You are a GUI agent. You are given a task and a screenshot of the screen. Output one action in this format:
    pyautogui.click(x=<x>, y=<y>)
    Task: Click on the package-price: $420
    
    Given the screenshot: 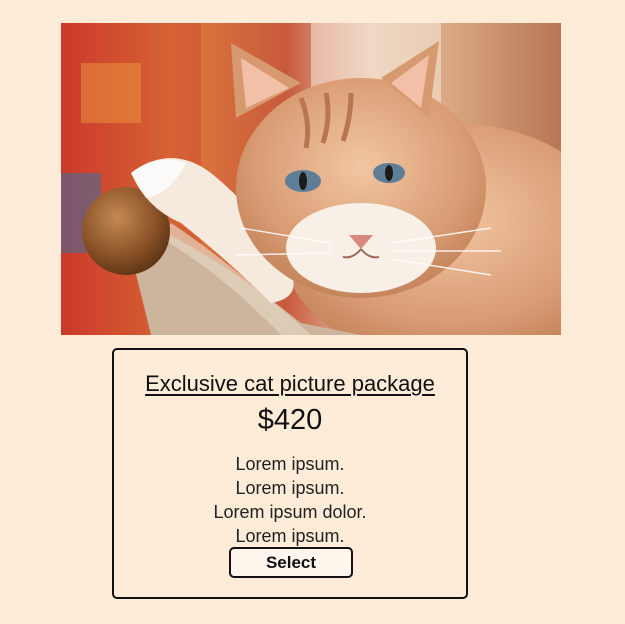 What is the action you would take?
    pyautogui.click(x=290, y=420)
    